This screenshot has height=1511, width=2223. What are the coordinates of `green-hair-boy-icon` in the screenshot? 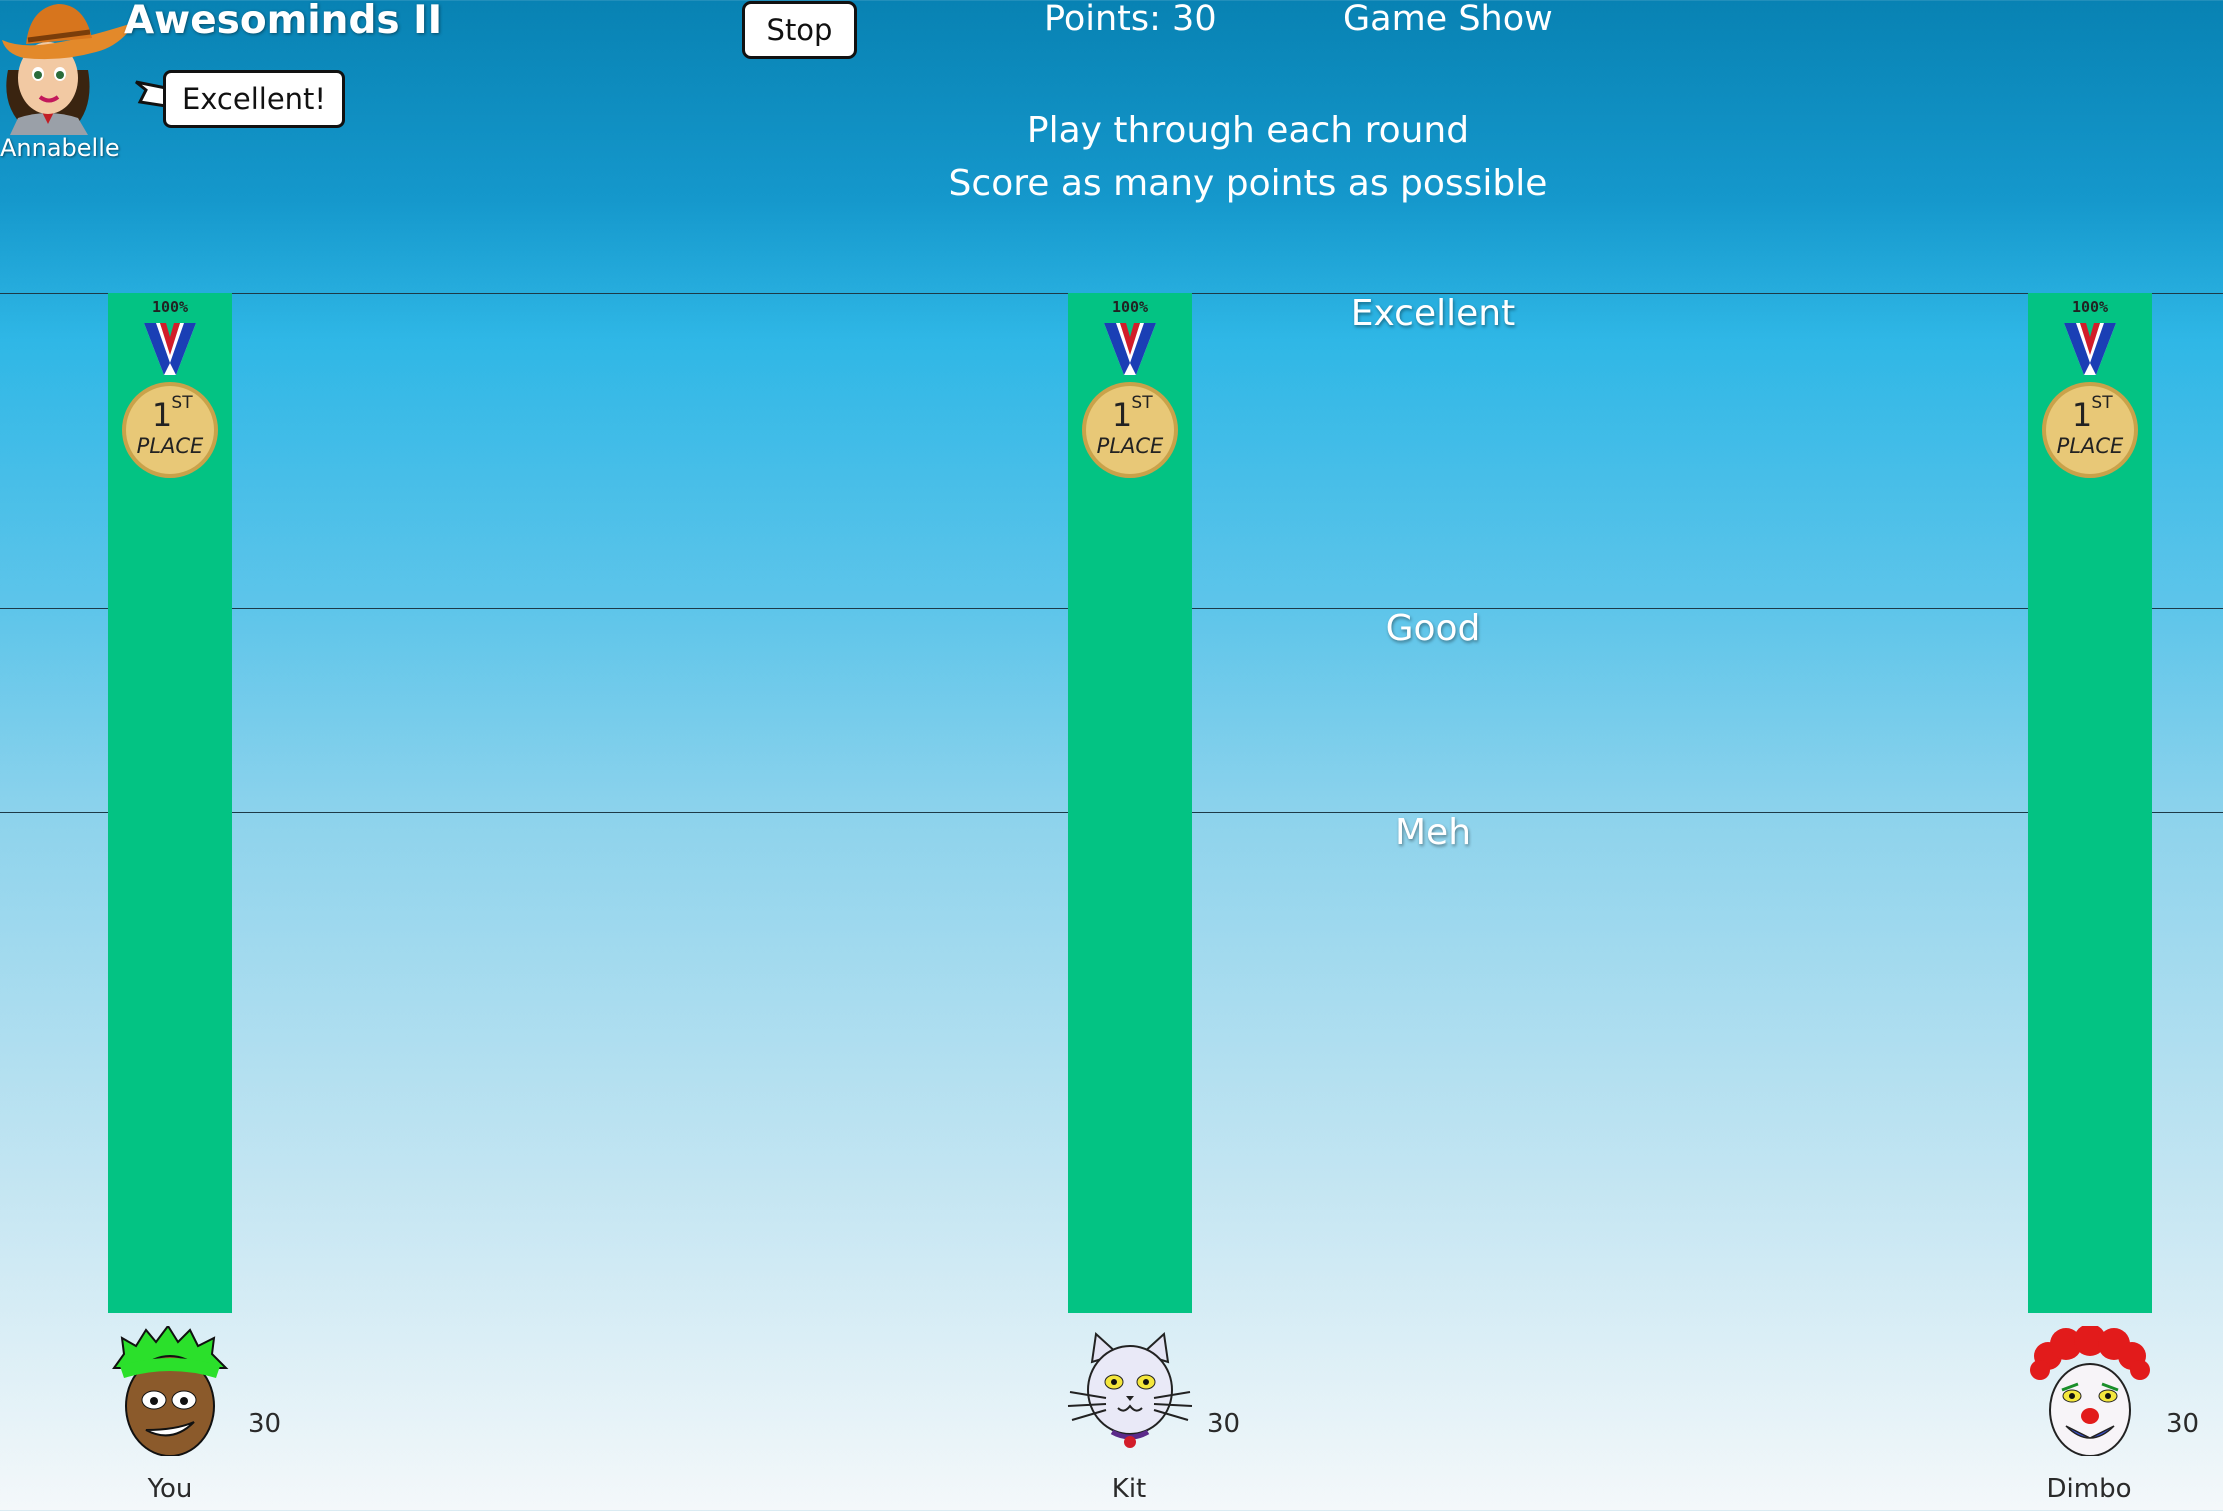 It's located at (170, 1391).